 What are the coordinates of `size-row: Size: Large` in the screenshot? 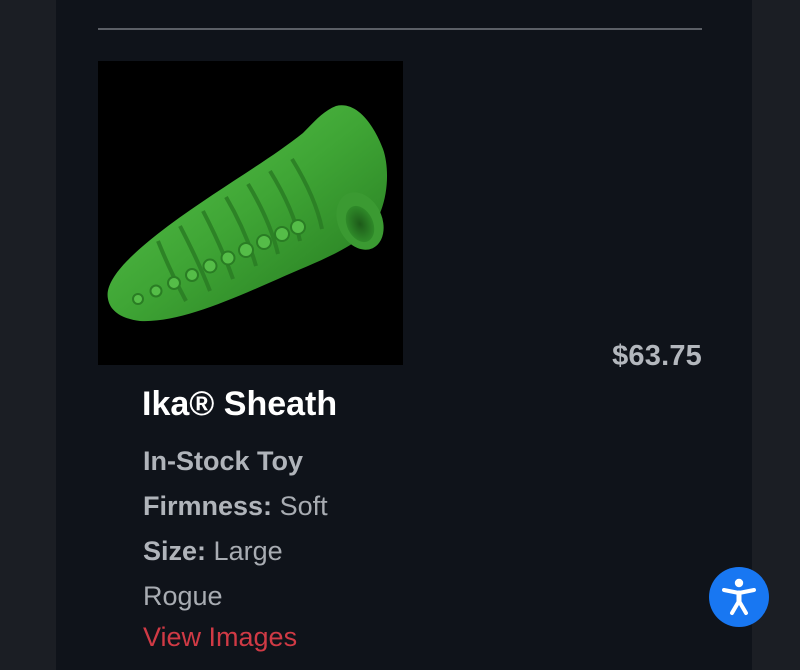 It's located at (213, 551).